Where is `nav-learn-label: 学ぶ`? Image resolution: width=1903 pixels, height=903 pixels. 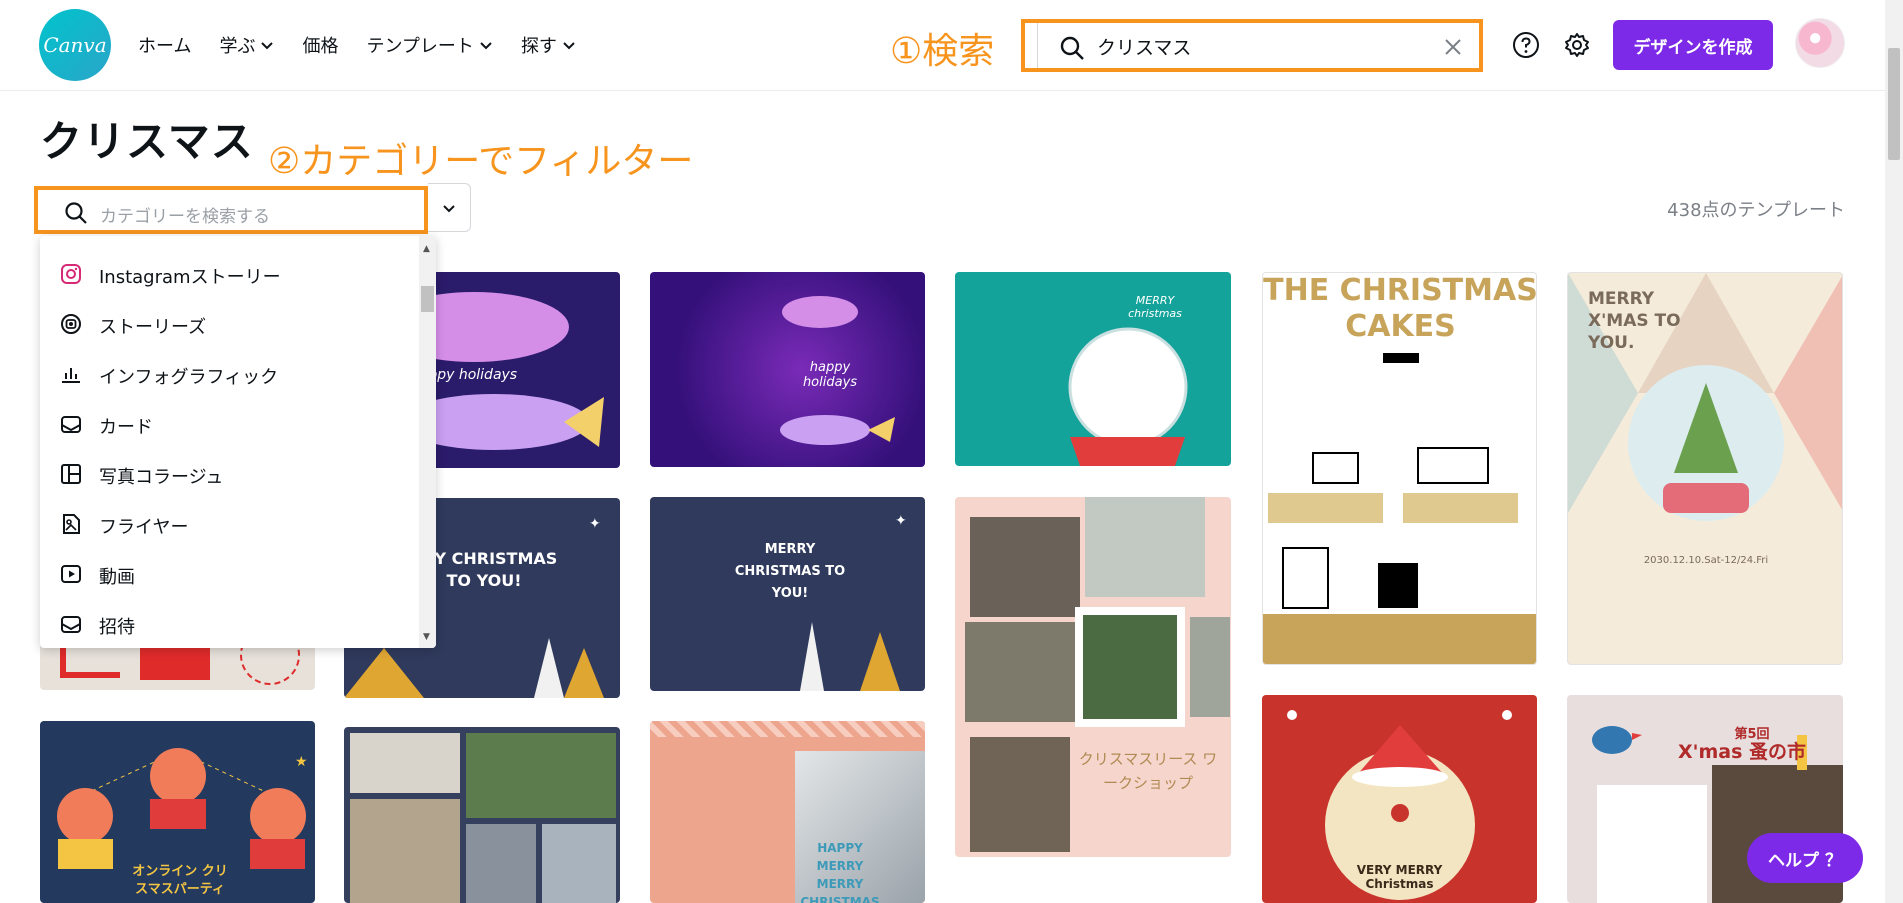
nav-learn-label: 学ぶ is located at coordinates (237, 46).